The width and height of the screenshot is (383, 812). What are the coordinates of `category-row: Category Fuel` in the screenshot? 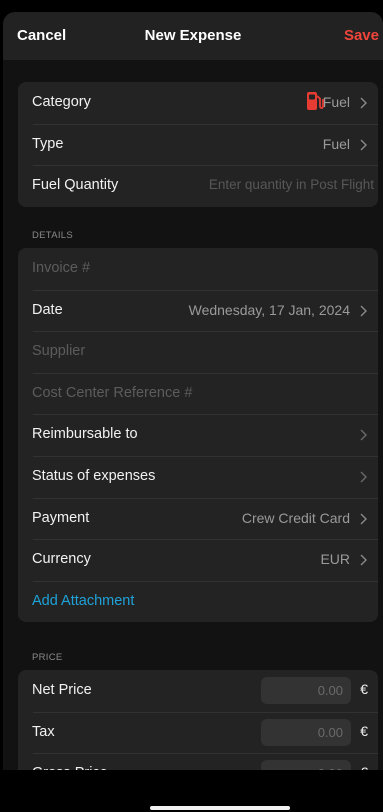 It's located at (198, 103).